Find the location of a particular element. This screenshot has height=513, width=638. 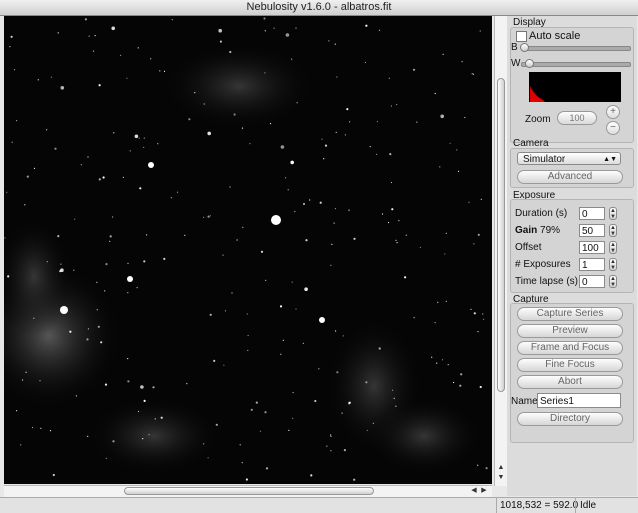

zoom-value: 100 is located at coordinates (577, 118).